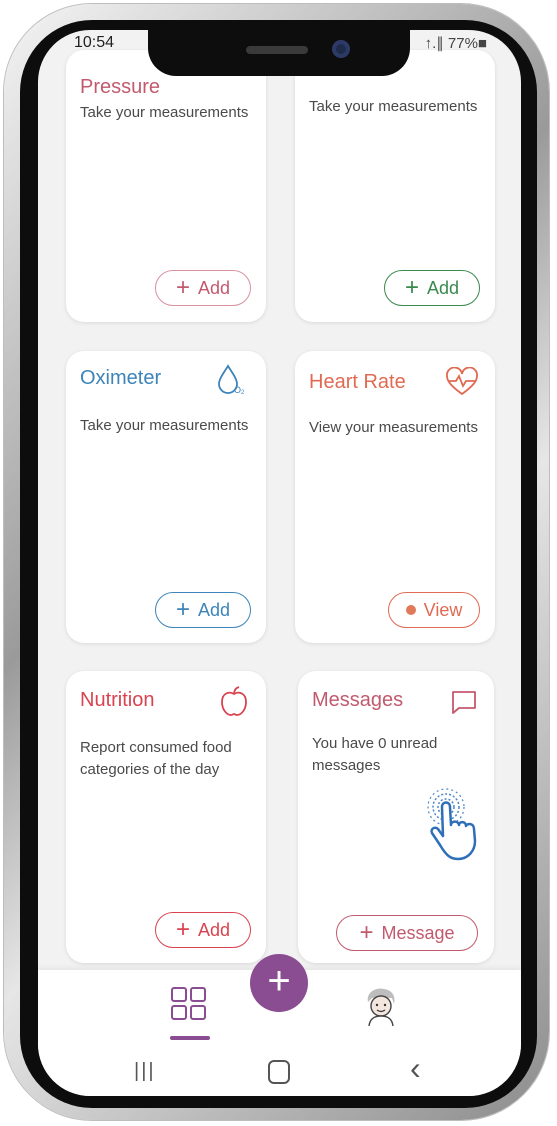  Describe the element at coordinates (94, 42) in the screenshot. I see `status-time: 10:54` at that location.